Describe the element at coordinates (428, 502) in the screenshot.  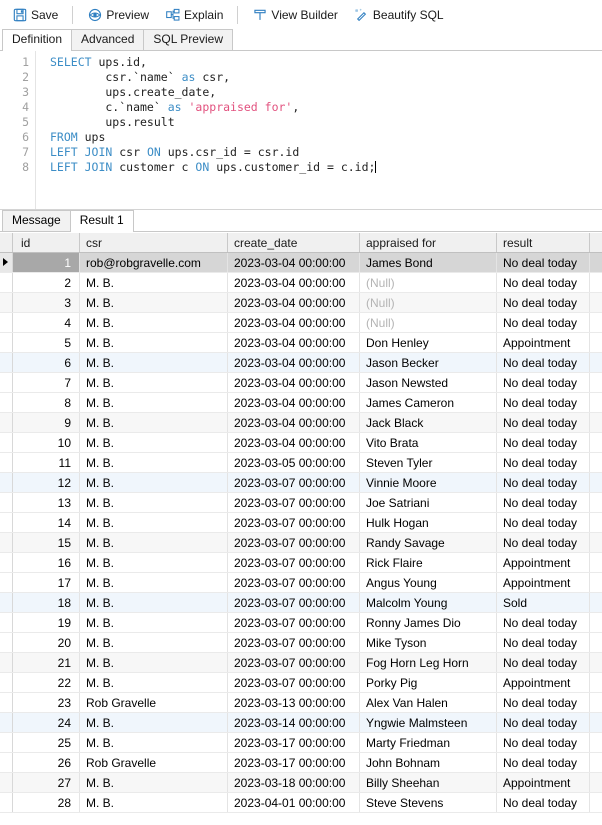
I see `cell-appraised-for: Joe Satriani` at that location.